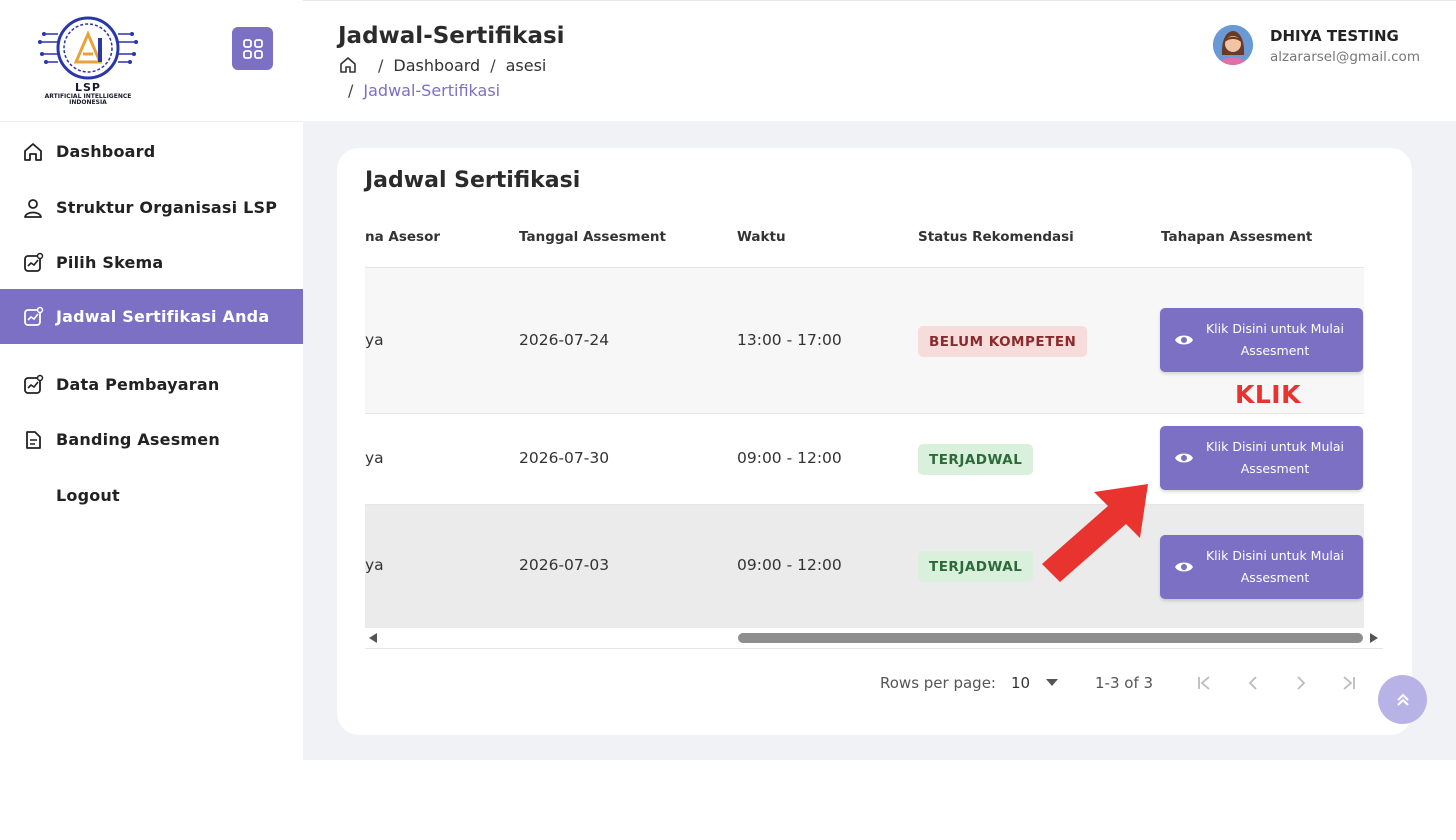 This screenshot has width=1456, height=840. I want to click on sidebar-item-label: Struktur Organisasi LSP, so click(167, 207).